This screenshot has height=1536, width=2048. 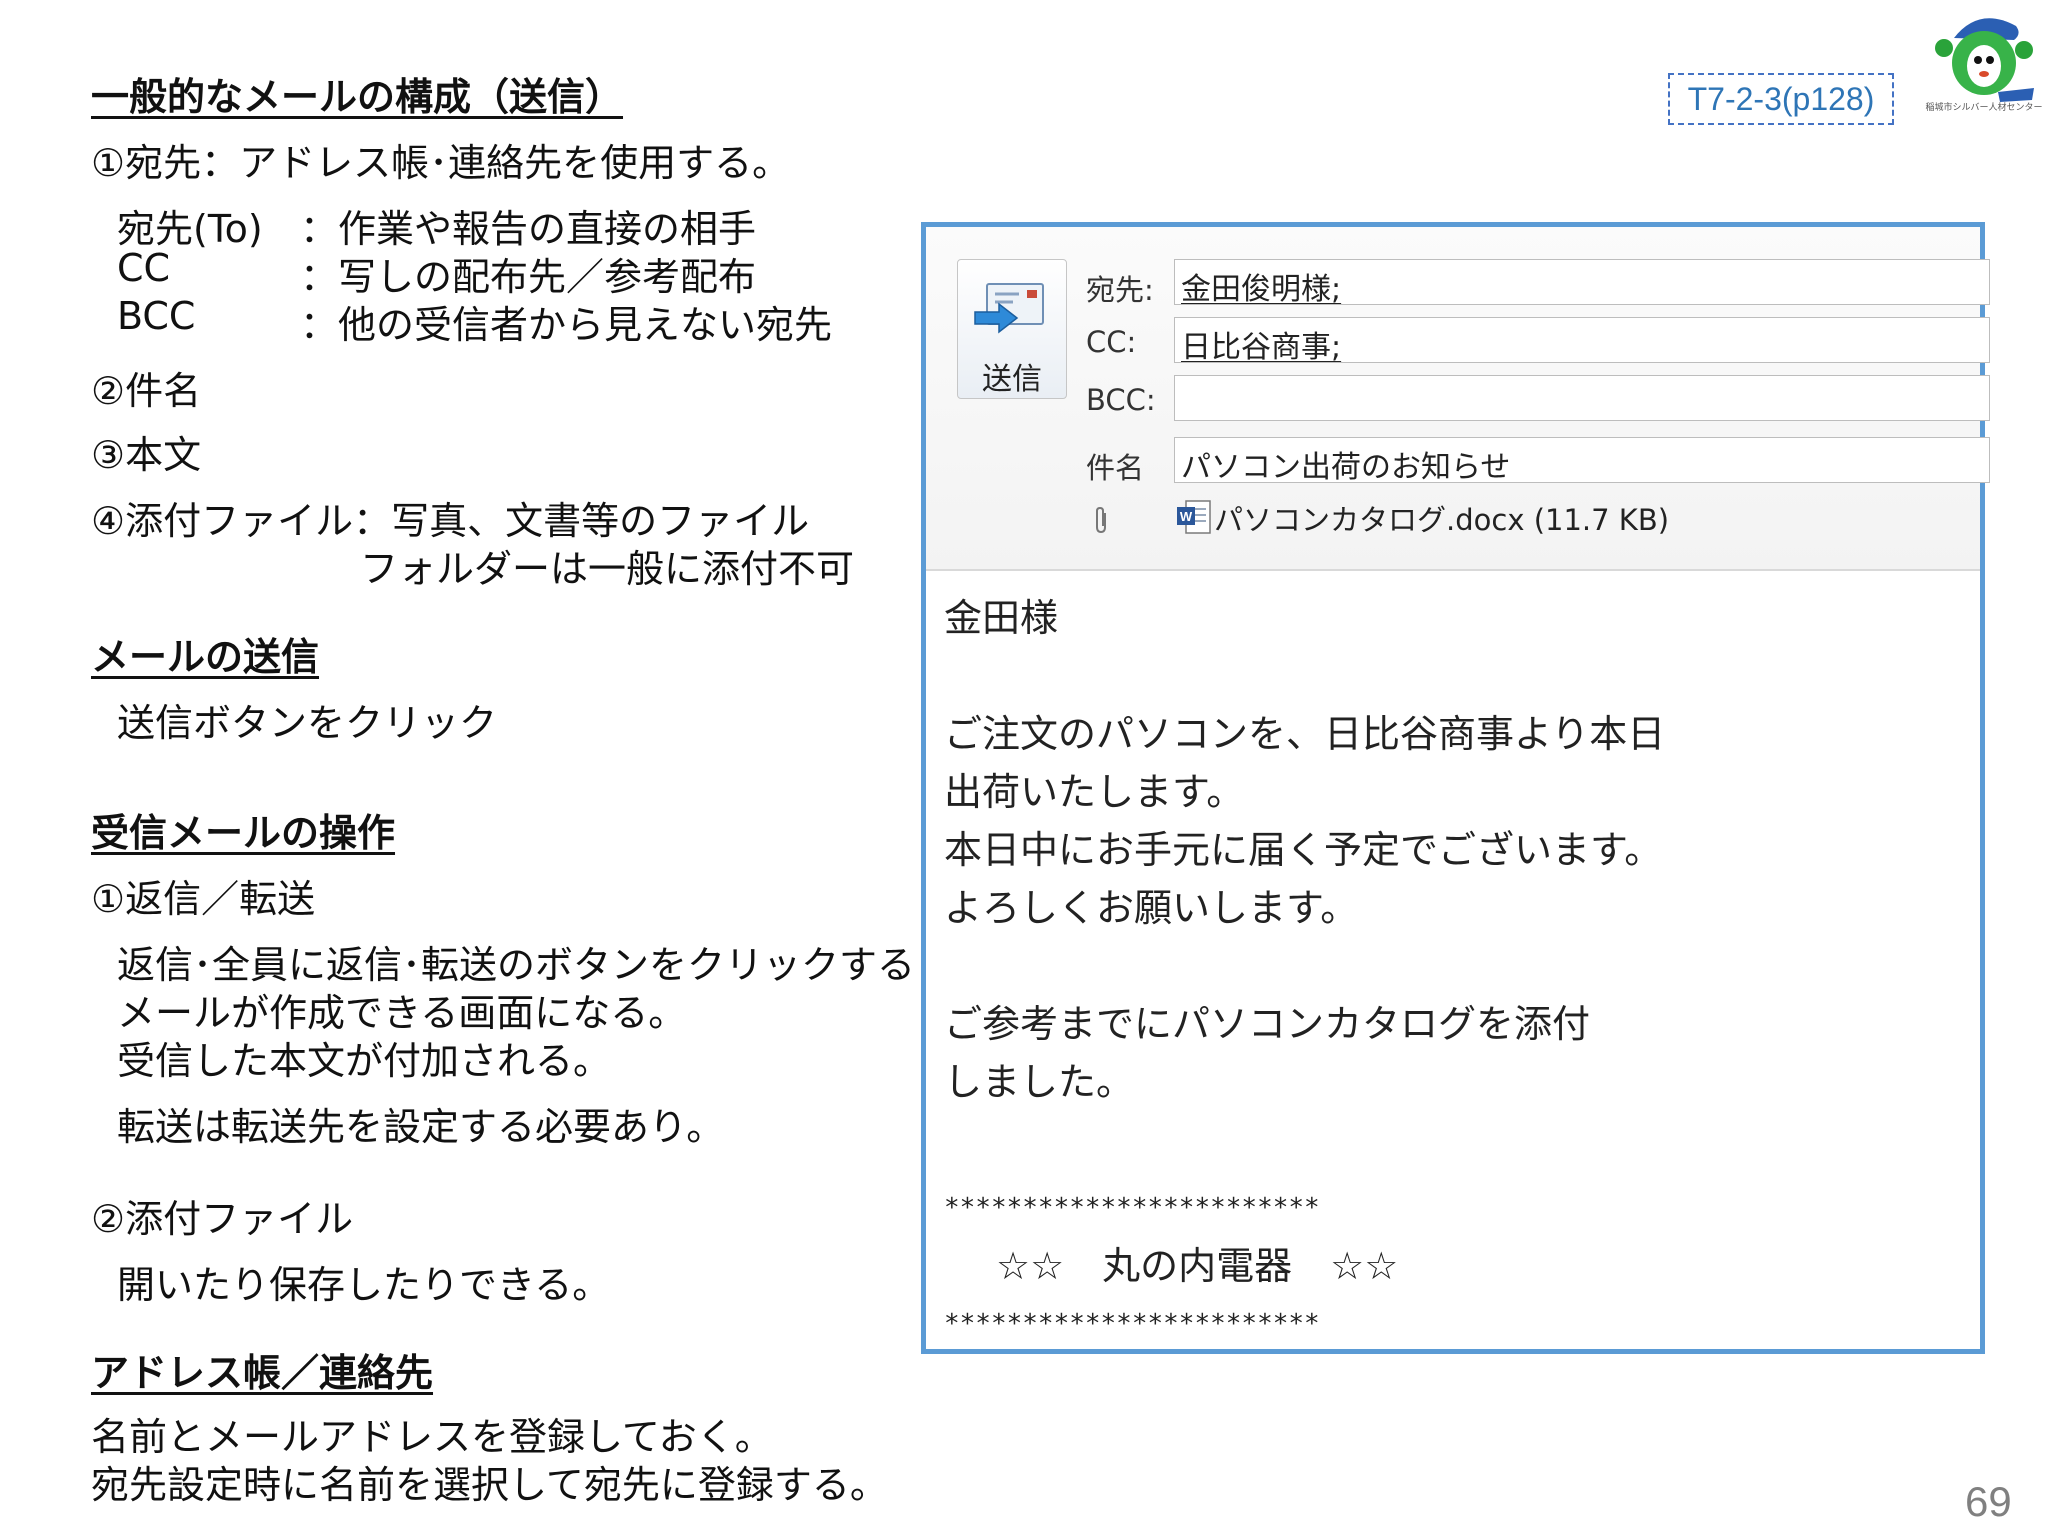 I want to click on to-description: ：作業や報告の直接の相手, so click(x=528, y=229).